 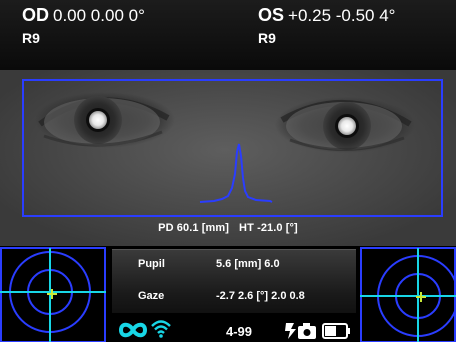 I want to click on pupil-label: Pupil, so click(x=151, y=264).